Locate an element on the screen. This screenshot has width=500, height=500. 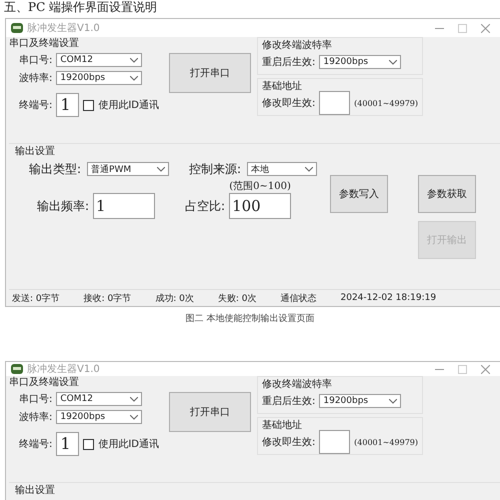
status-text: 发送: 0字节 is located at coordinates (36, 298).